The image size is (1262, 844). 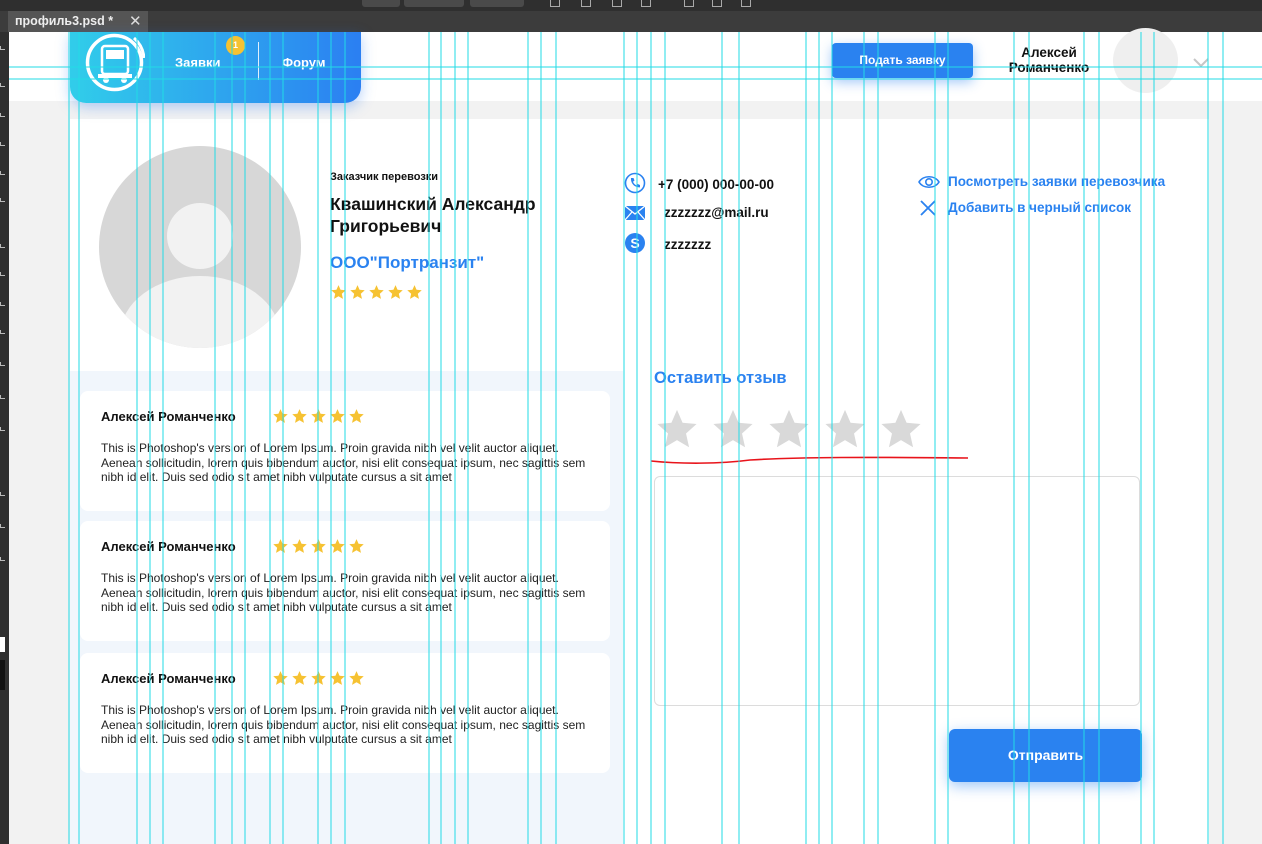 I want to click on send-review-button: Отправить, so click(x=1045, y=755).